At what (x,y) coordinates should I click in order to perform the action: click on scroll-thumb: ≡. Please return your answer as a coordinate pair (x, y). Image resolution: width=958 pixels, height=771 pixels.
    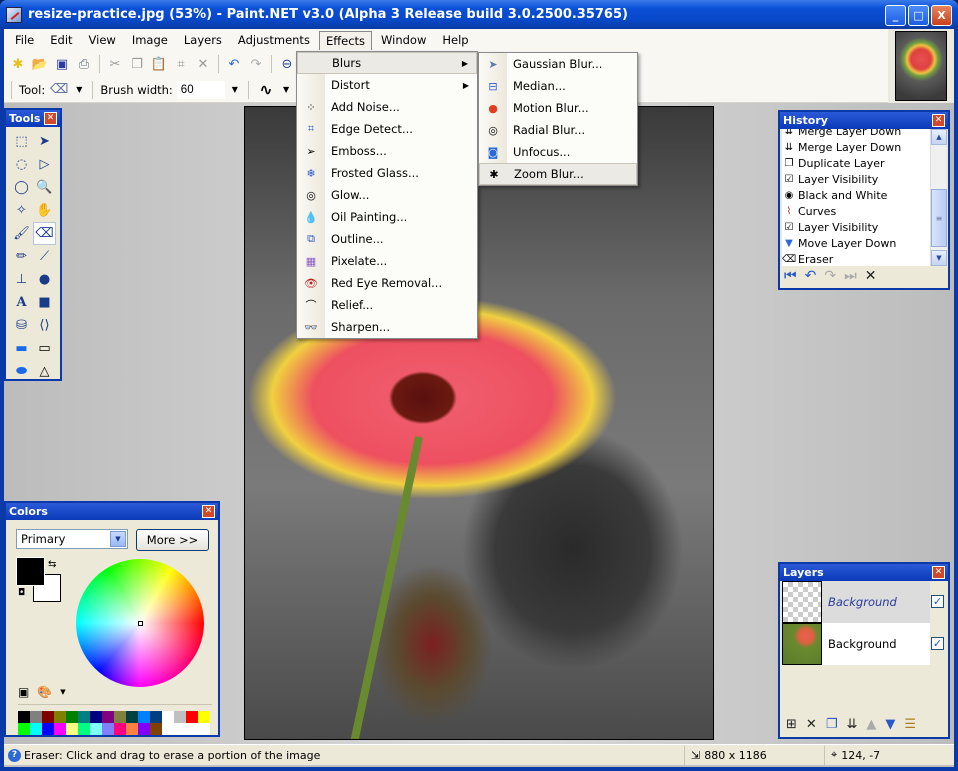
    Looking at the image, I should click on (939, 218).